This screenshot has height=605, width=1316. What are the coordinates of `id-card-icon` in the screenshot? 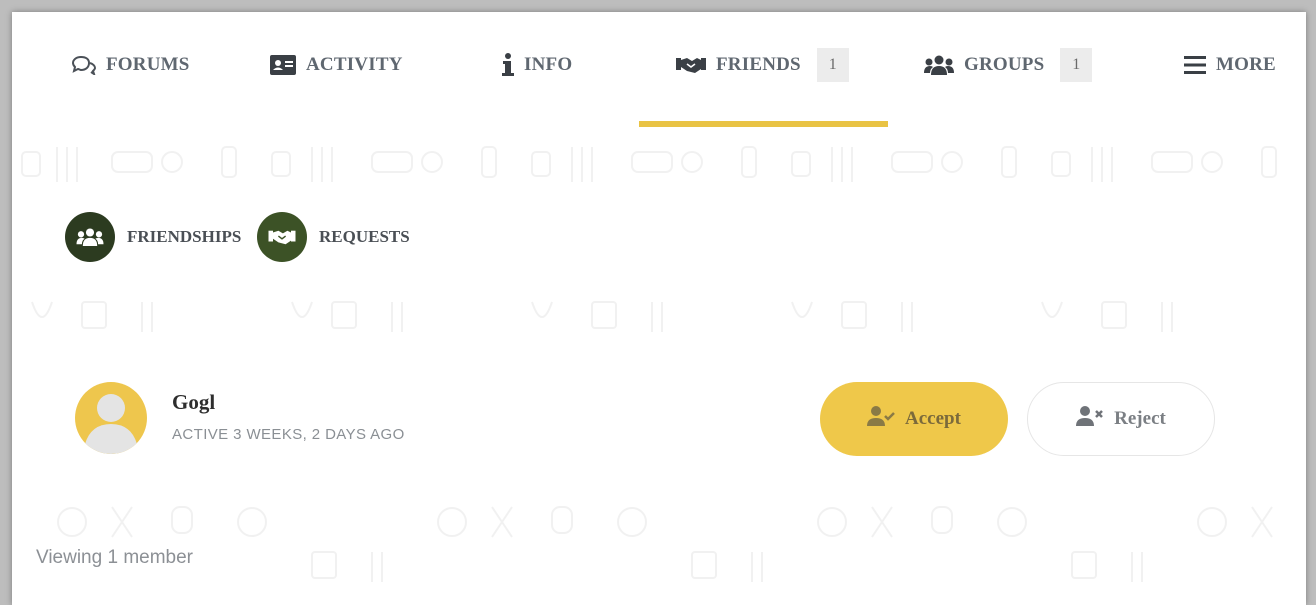 It's located at (283, 65).